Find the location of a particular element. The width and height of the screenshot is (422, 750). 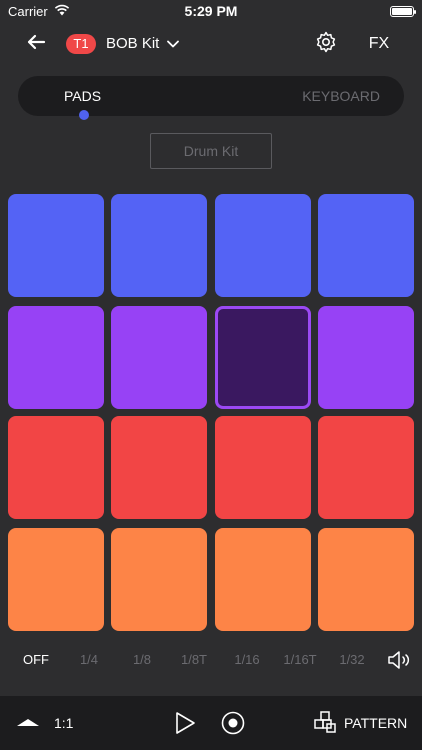

play-button is located at coordinates (185, 723).